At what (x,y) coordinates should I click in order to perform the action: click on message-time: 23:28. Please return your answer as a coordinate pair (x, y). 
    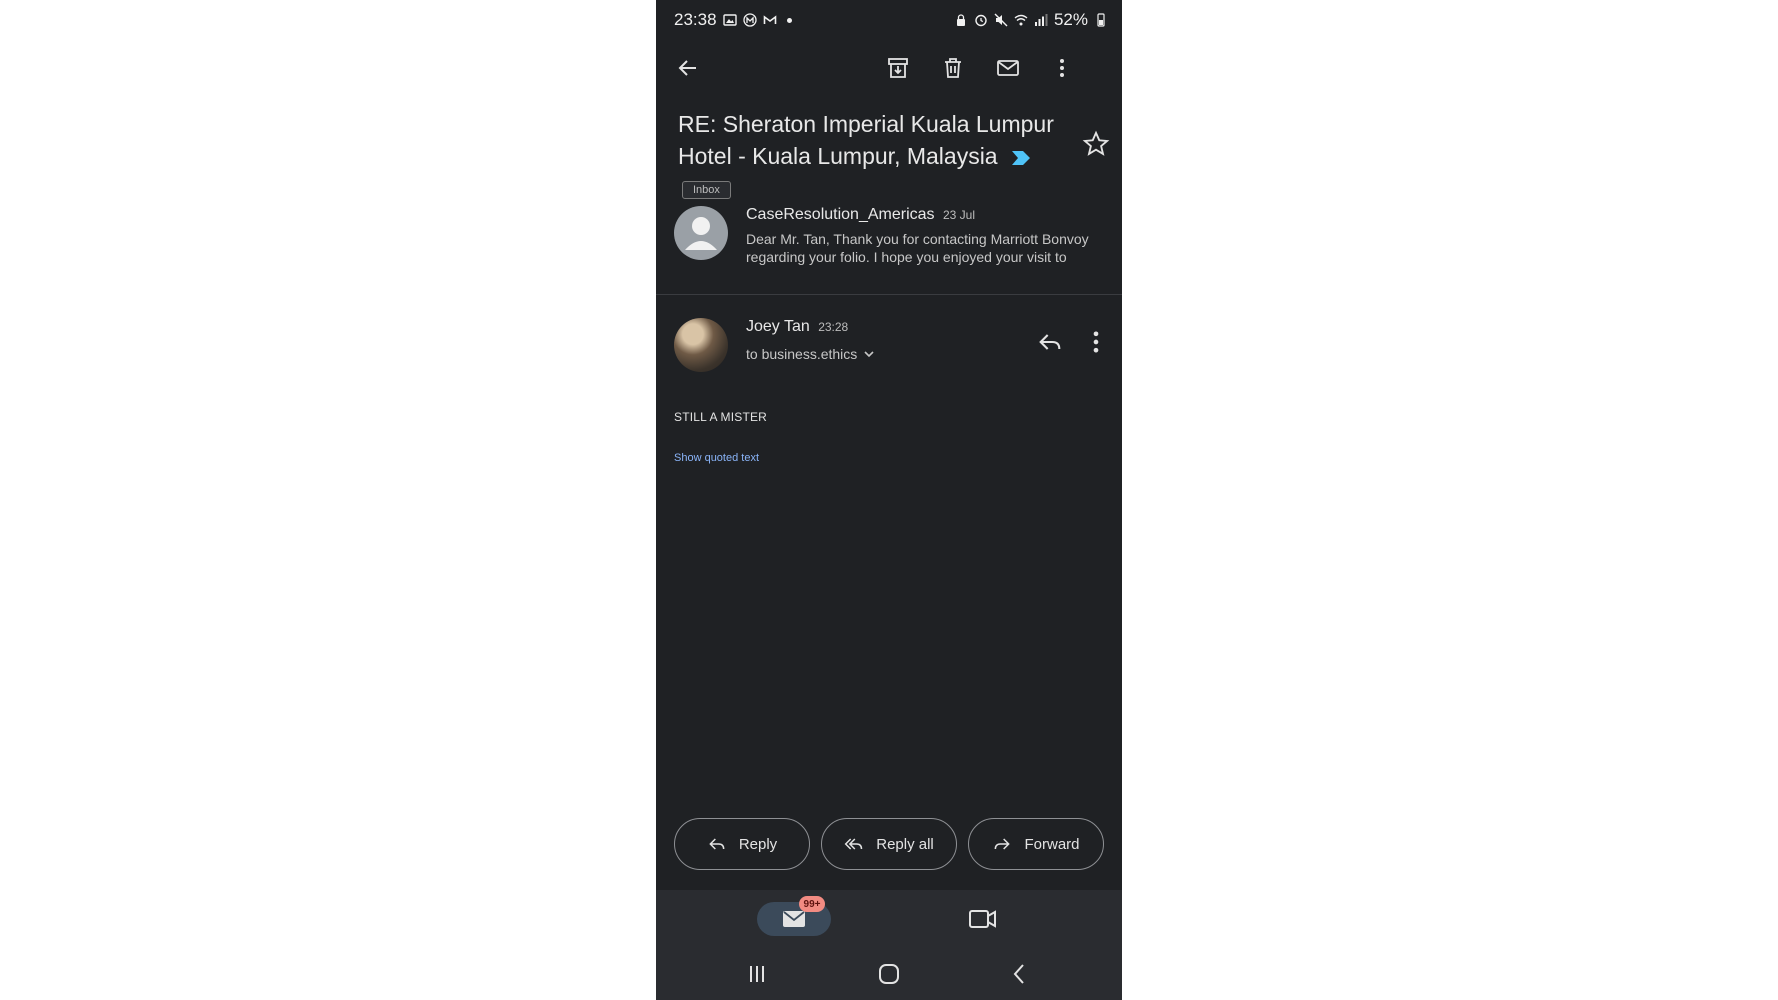
    Looking at the image, I should click on (833, 327).